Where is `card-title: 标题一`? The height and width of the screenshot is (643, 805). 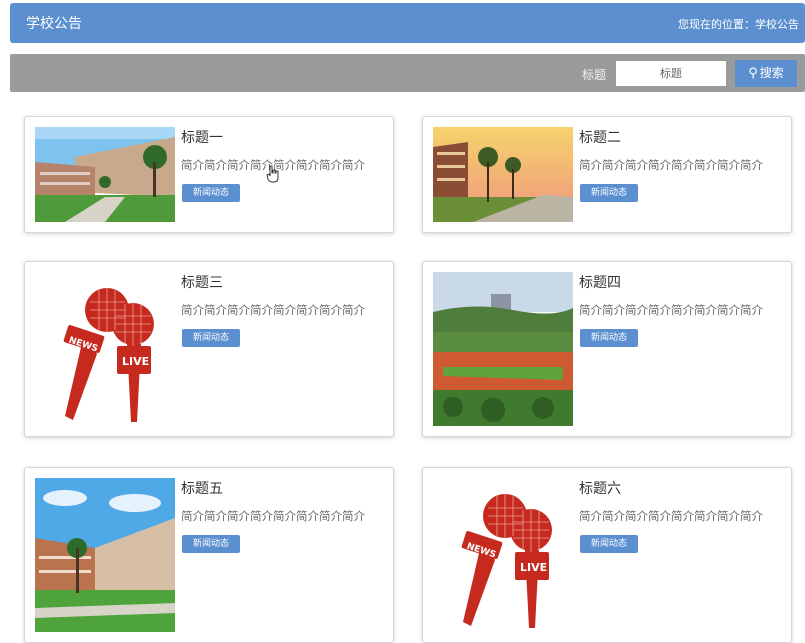 card-title: 标题一 is located at coordinates (202, 137).